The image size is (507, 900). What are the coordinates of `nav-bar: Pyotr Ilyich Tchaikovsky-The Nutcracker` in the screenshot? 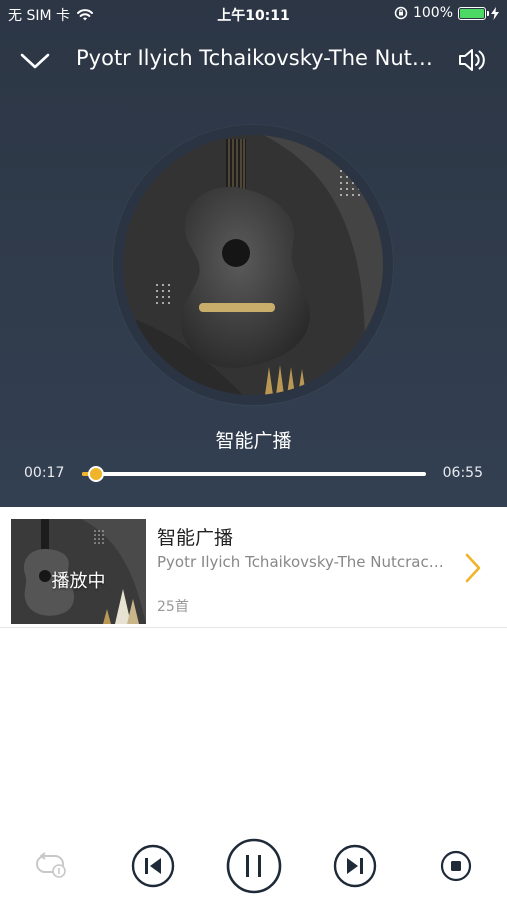 It's located at (253, 60).